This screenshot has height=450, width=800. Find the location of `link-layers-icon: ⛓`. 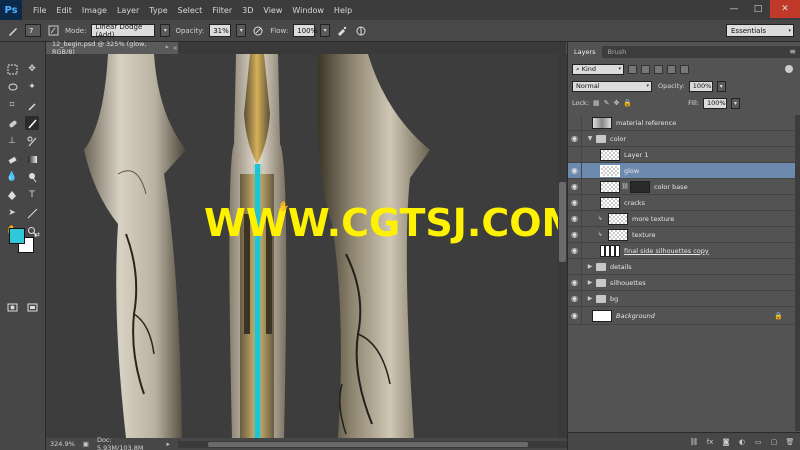

link-layers-icon: ⛓ is located at coordinates (694, 442).